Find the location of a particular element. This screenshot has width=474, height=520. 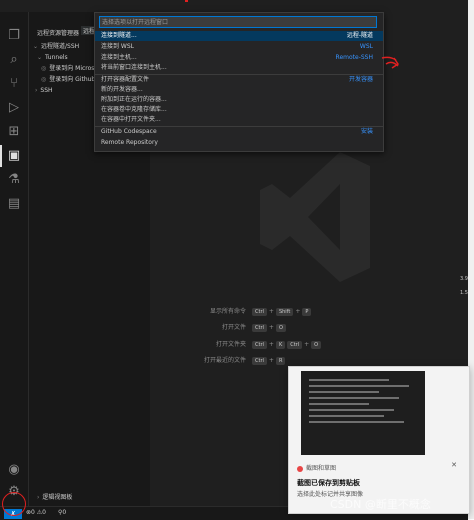

tree-item-ssh: › SSH is located at coordinates (44, 91).